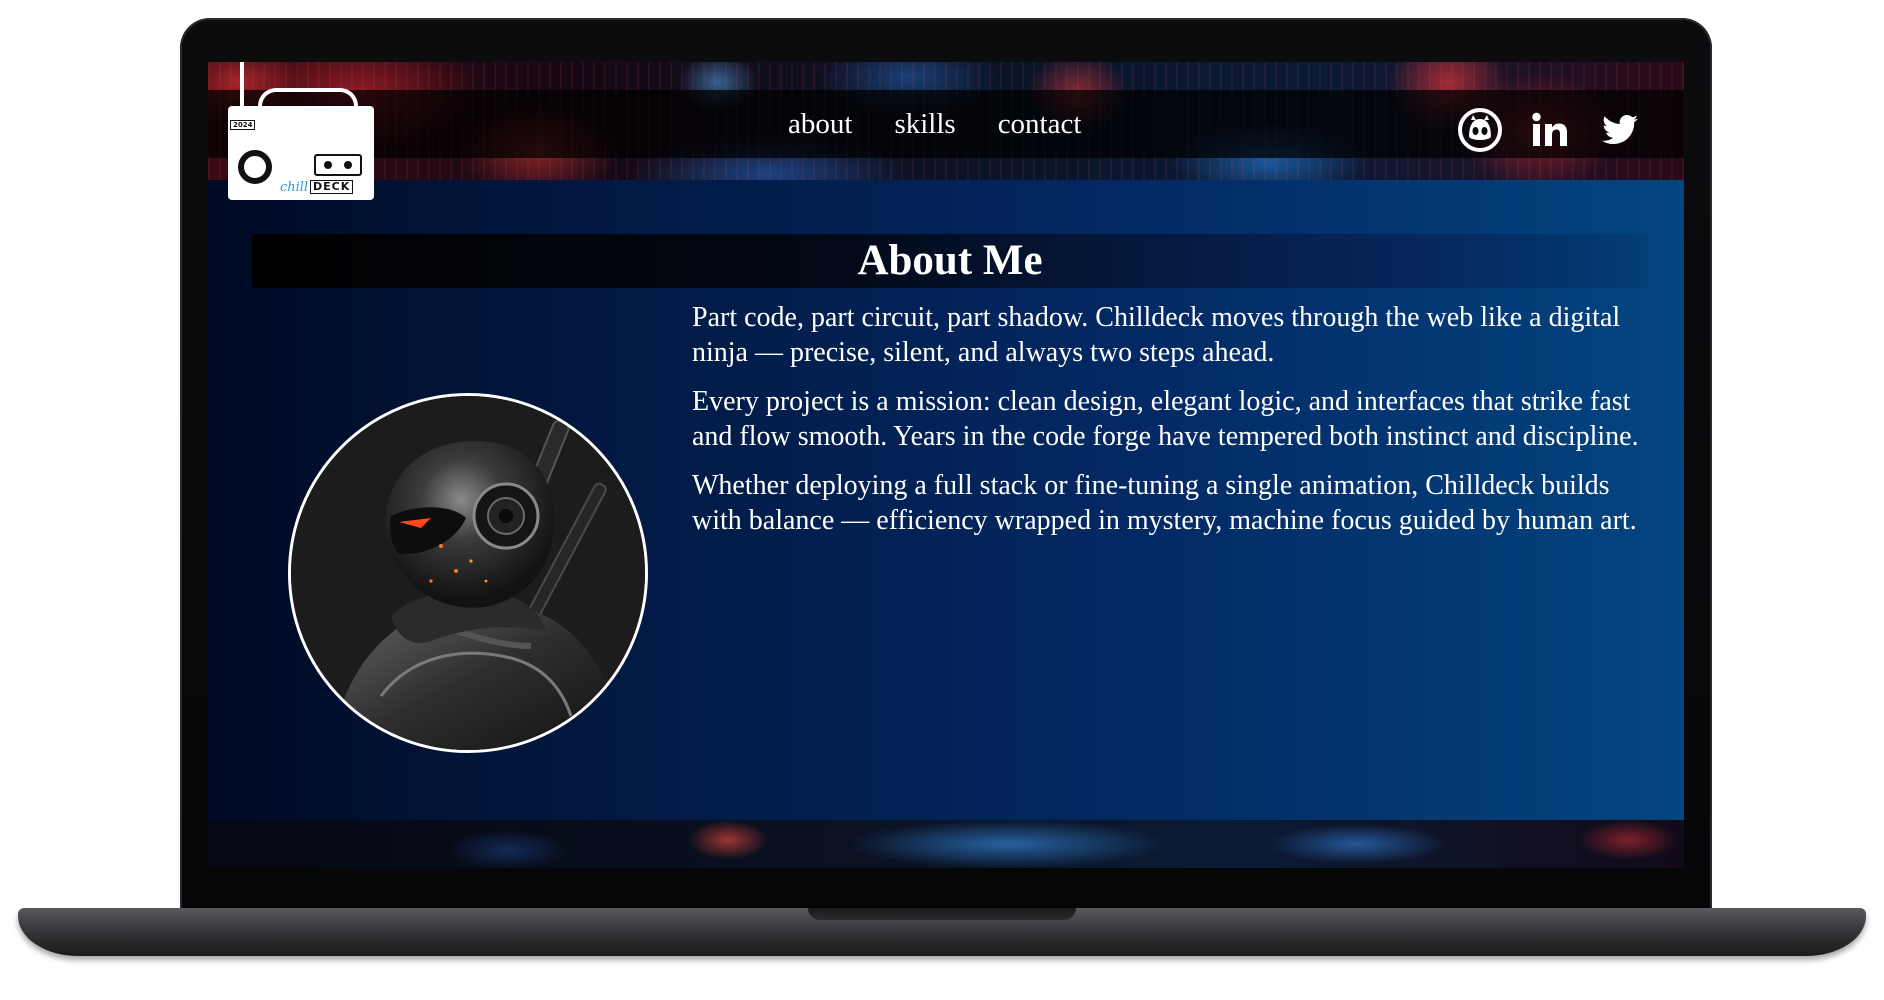  What do you see at coordinates (942, 914) in the screenshot?
I see `laptop-notch` at bounding box center [942, 914].